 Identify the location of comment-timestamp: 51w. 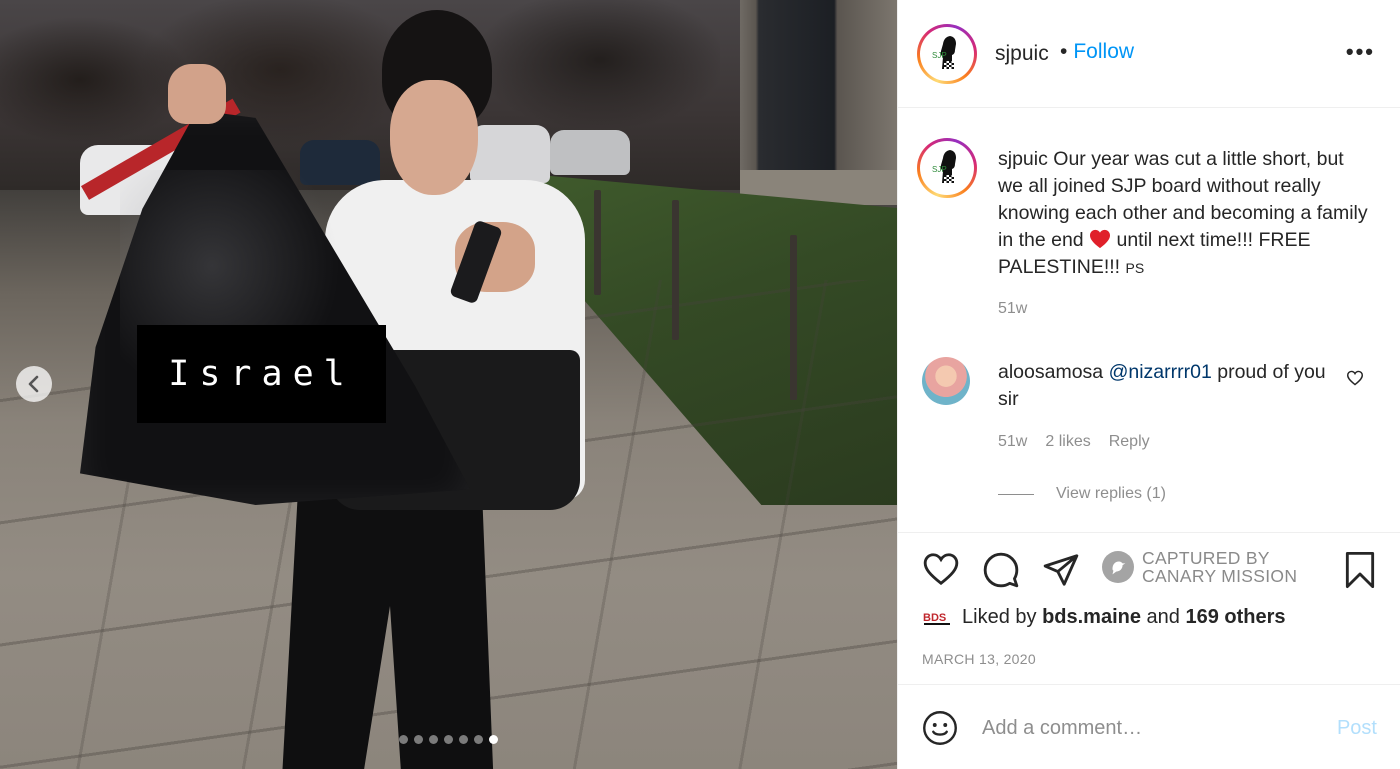
(1012, 442).